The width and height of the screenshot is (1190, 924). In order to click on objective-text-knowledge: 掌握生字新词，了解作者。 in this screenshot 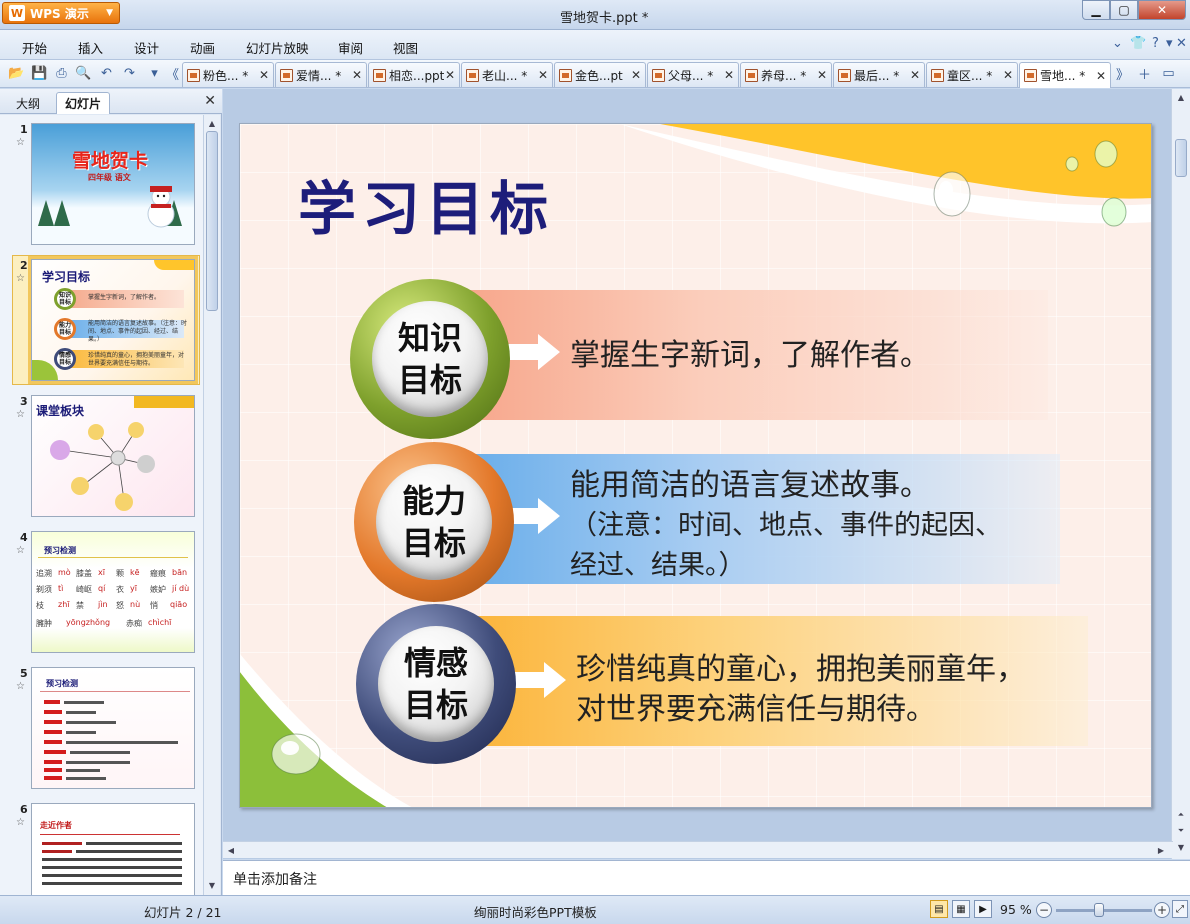, I will do `click(750, 356)`.